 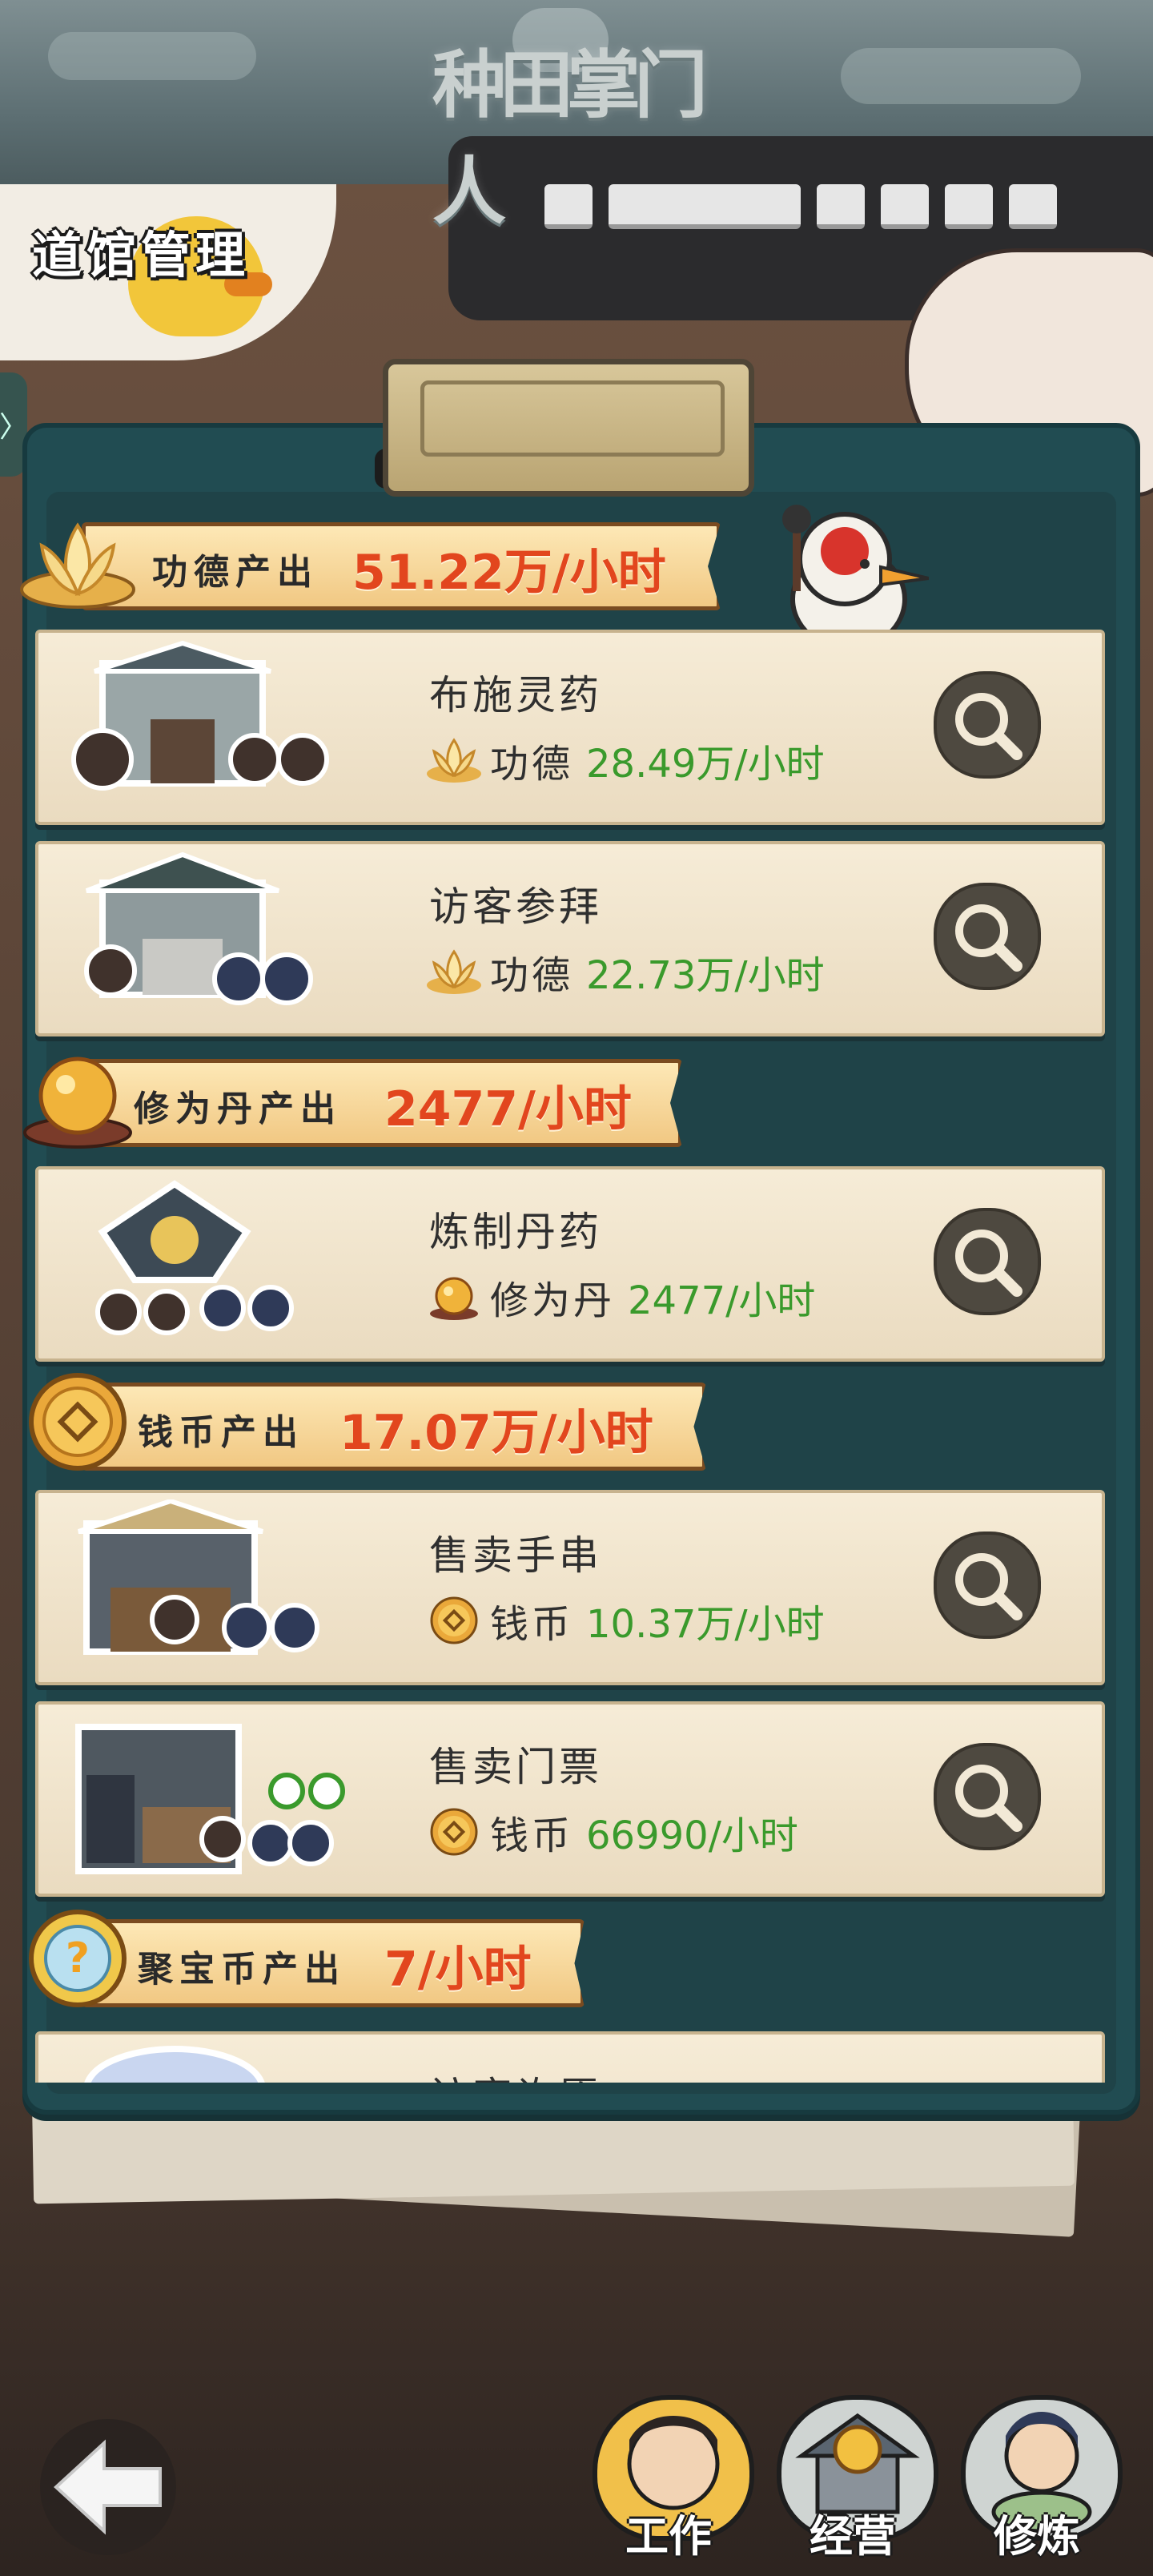 What do you see at coordinates (553, 1300) in the screenshot?
I see `item-currency-label: 修为丹` at bounding box center [553, 1300].